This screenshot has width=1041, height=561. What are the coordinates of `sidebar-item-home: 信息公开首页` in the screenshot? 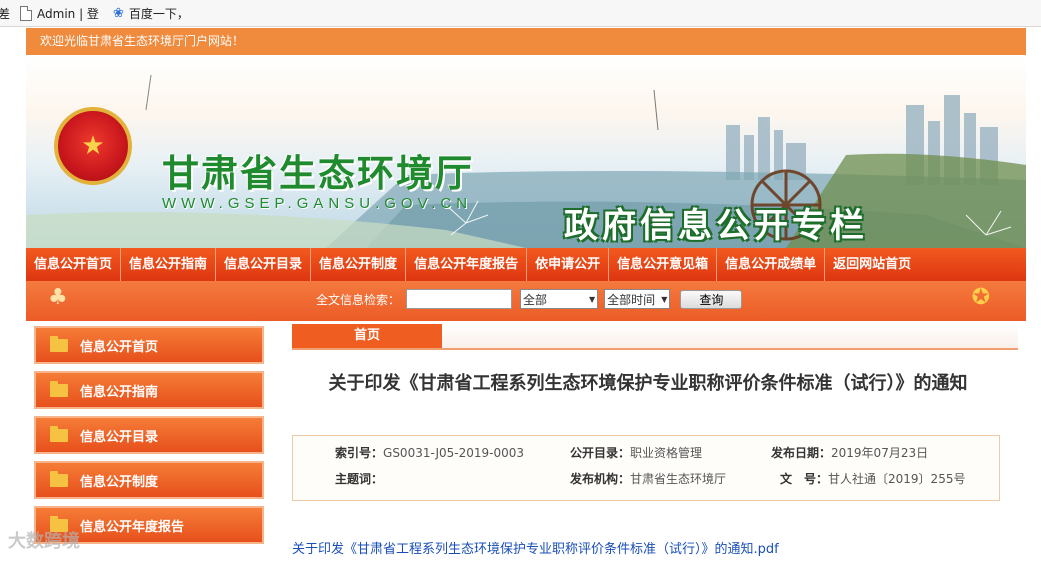 It's located at (149, 345).